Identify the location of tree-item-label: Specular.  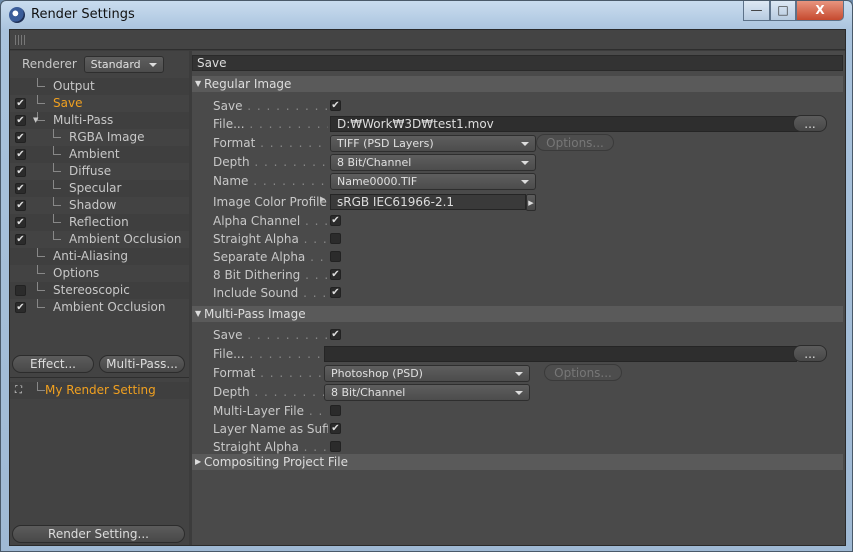
(95, 188).